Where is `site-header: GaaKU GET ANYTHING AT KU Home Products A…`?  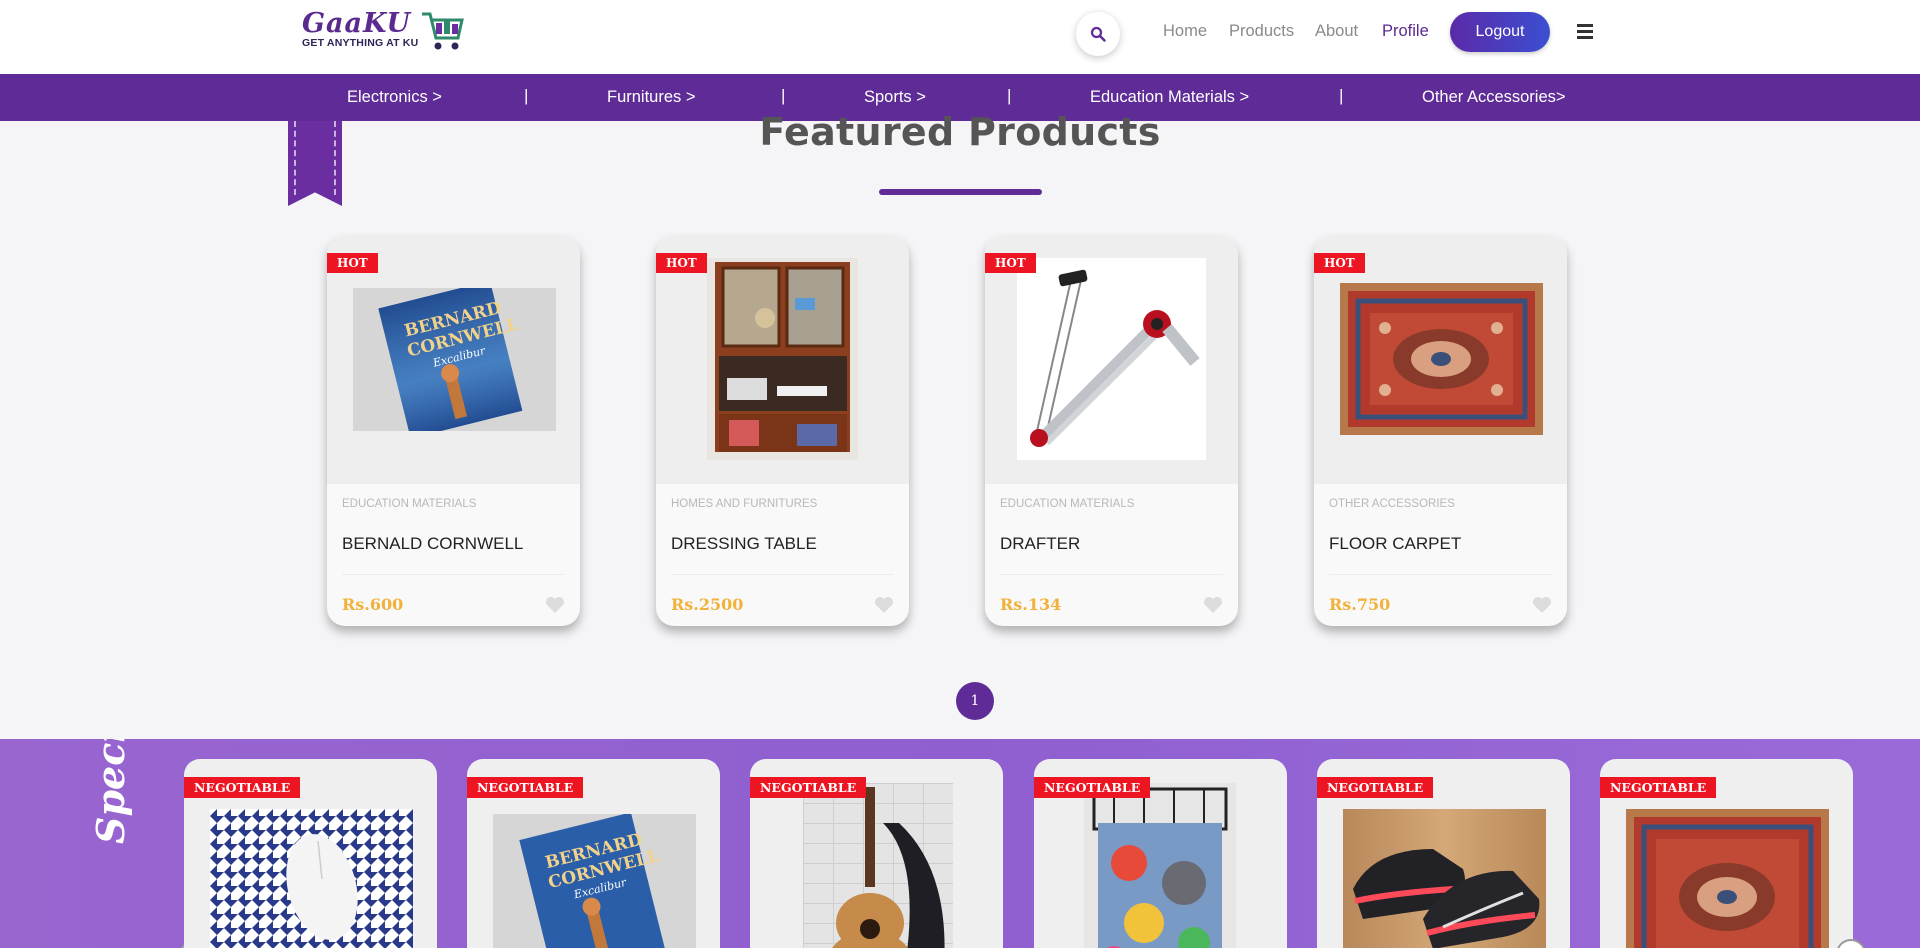
site-header: GaaKU GET ANYTHING AT KU Home Products A… is located at coordinates (960, 37).